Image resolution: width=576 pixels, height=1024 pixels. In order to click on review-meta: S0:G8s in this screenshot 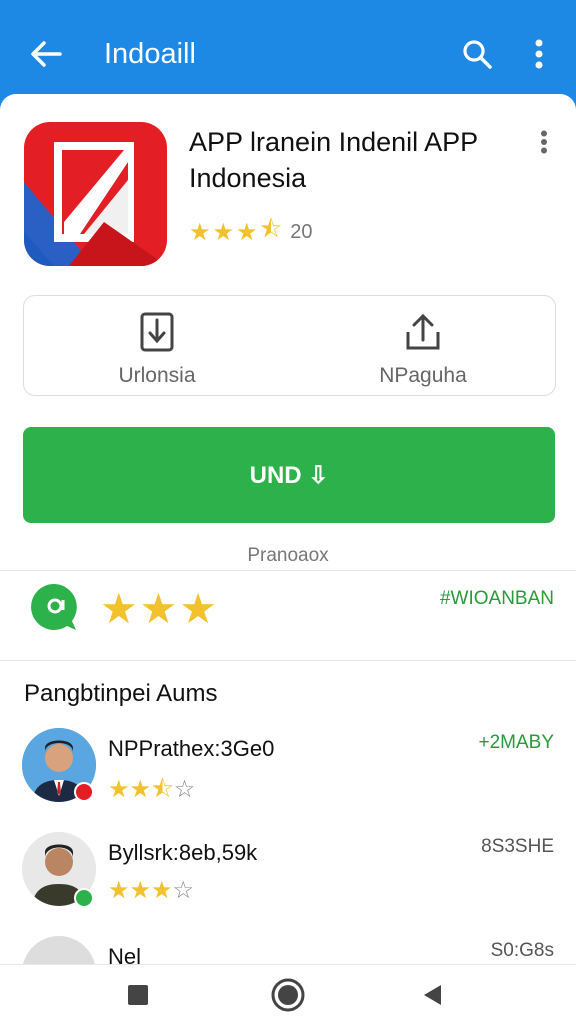, I will do `click(522, 950)`.